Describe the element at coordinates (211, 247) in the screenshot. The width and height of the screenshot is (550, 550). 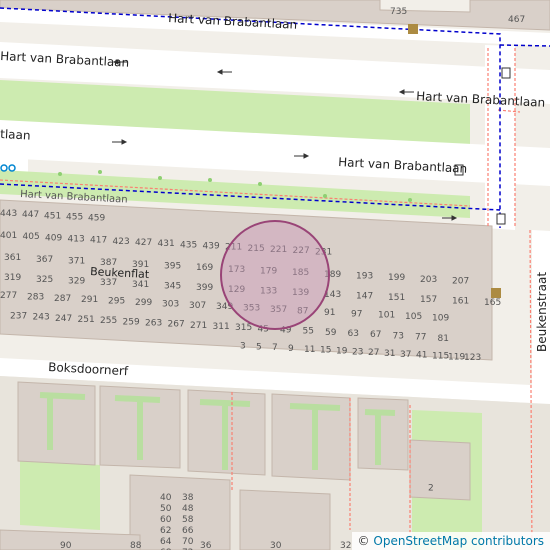
I see `house-number: 439` at that location.